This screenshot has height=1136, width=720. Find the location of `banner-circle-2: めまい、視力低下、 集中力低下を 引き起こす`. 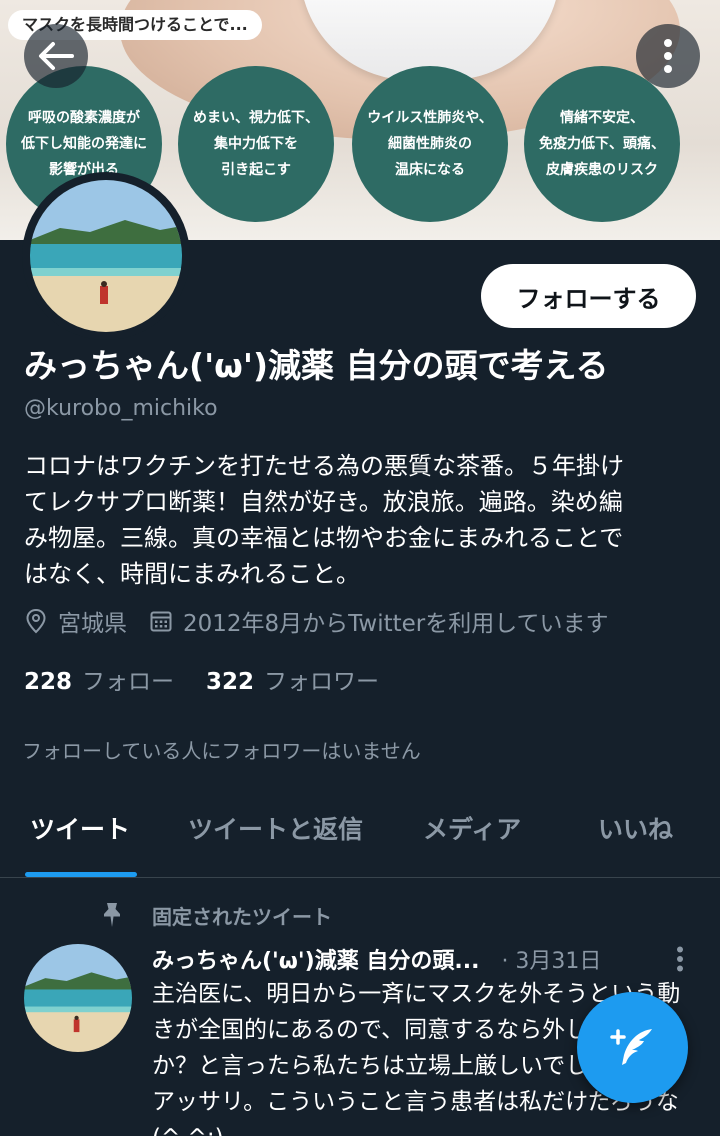

banner-circle-2: めまい、視力低下、 集中力低下を 引き起こす is located at coordinates (256, 144).